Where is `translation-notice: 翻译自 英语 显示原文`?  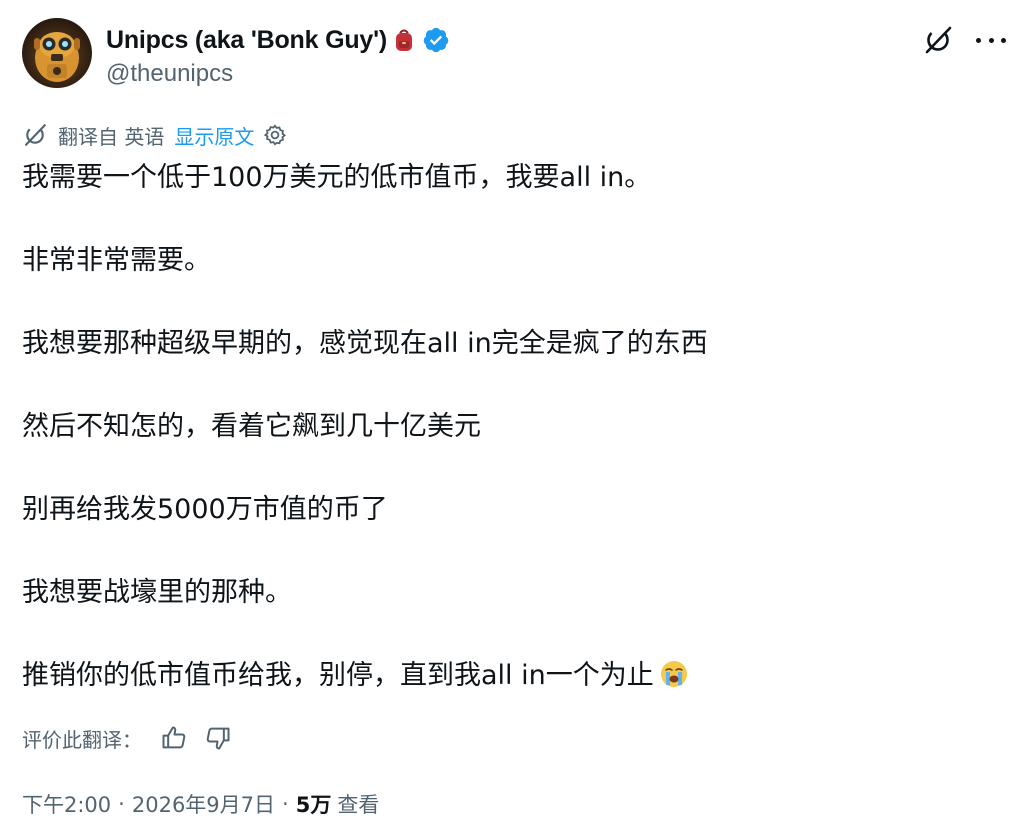 translation-notice: 翻译自 英语 显示原文 is located at coordinates (154, 135).